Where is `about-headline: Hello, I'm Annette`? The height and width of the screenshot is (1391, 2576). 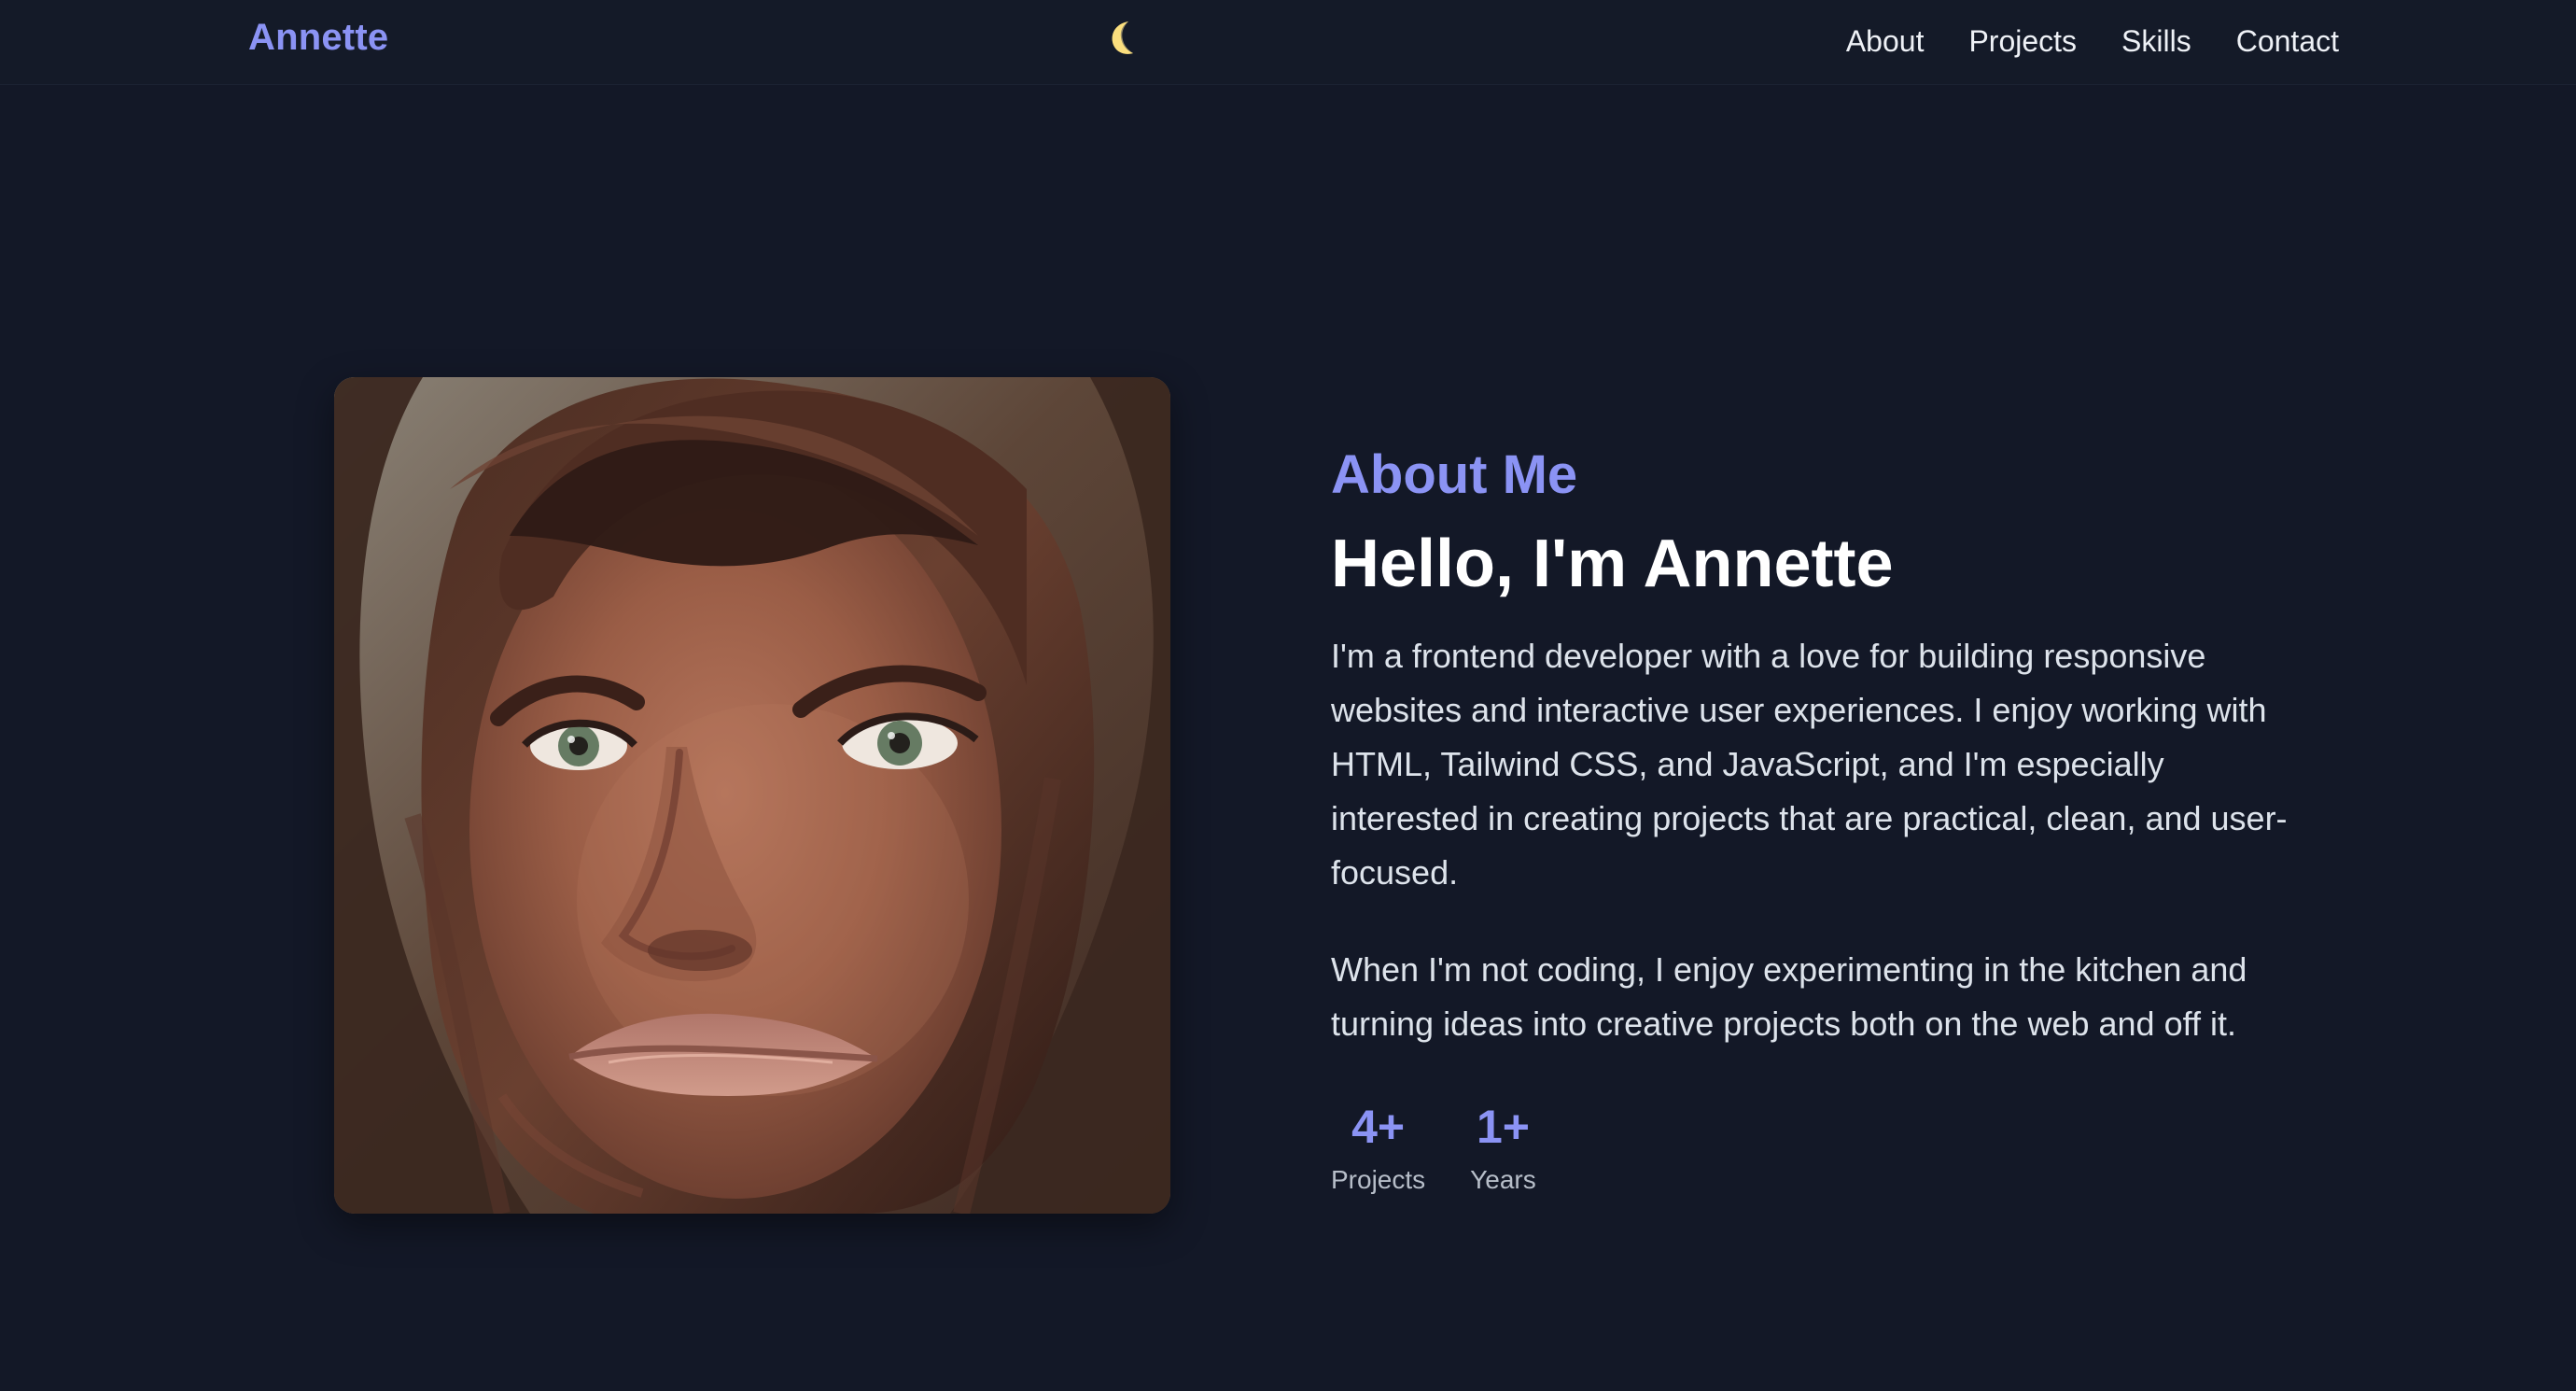 about-headline: Hello, I'm Annette is located at coordinates (1612, 564).